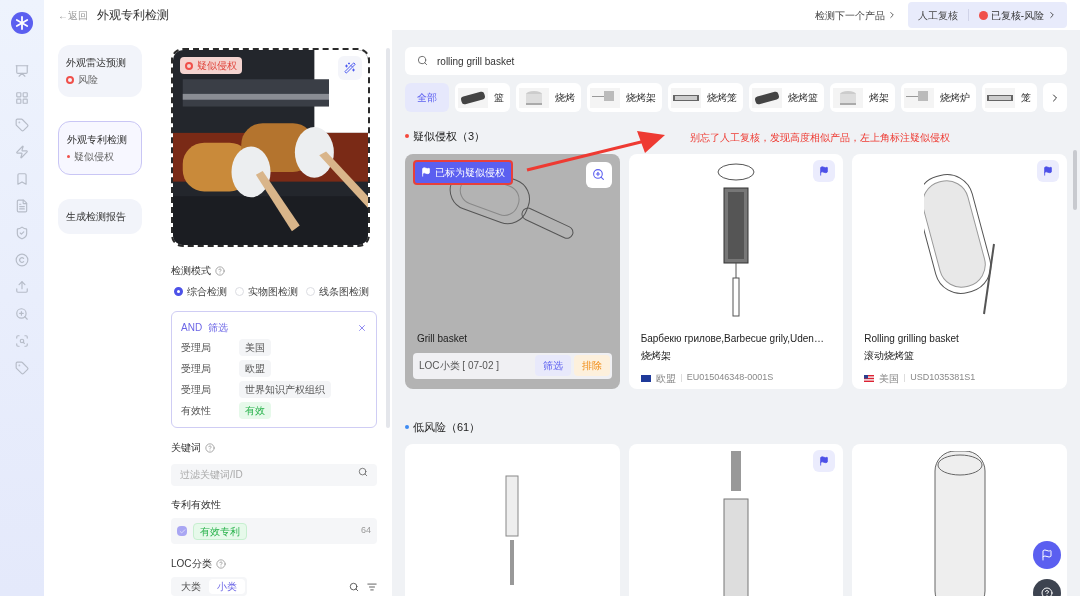 The height and width of the screenshot is (596, 1080). I want to click on scan-icon, so click(22, 341).